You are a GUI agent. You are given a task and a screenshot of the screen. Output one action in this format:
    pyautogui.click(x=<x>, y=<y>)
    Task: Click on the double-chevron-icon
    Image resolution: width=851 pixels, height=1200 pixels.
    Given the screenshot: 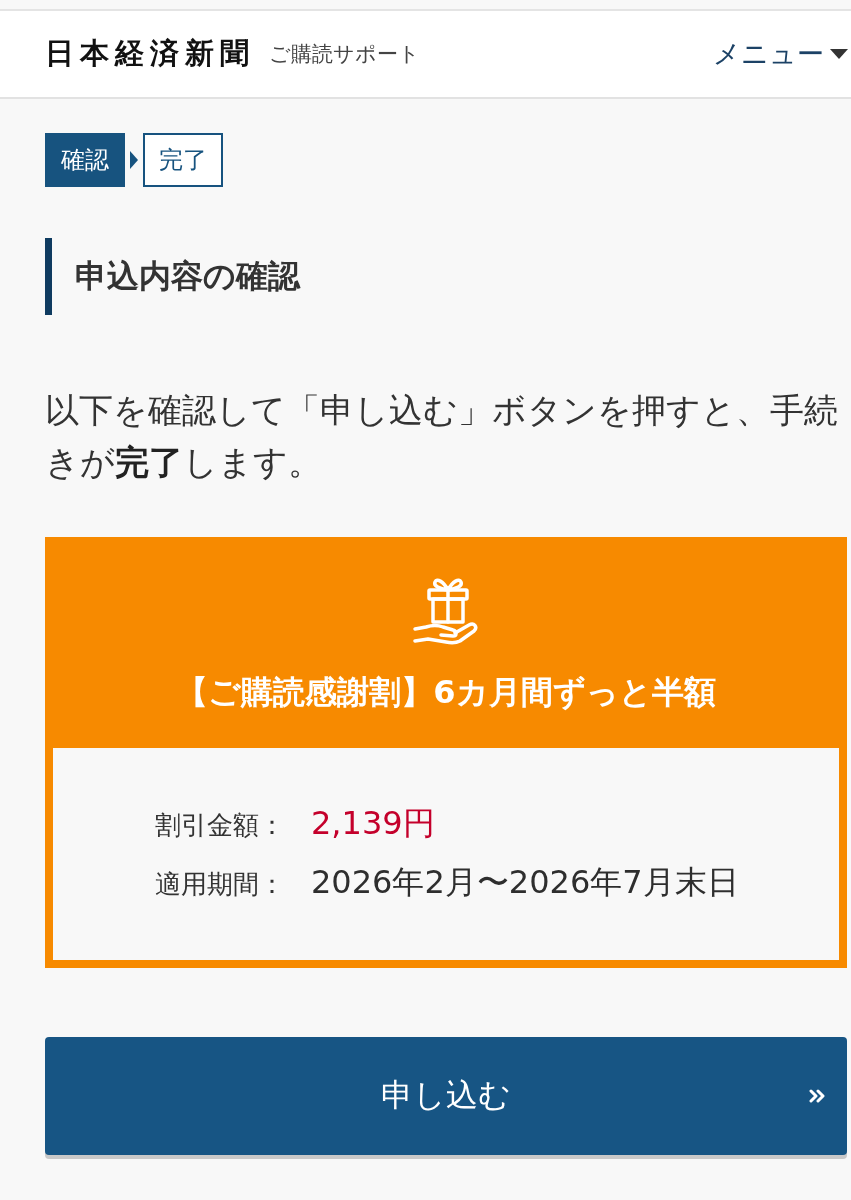 What is the action you would take?
    pyautogui.click(x=817, y=1096)
    